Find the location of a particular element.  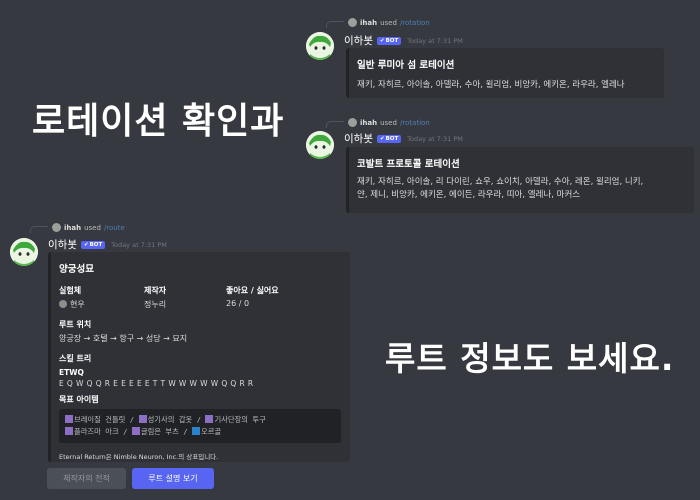

item-name: 브레이질 건틀릿 is located at coordinates (100, 419).